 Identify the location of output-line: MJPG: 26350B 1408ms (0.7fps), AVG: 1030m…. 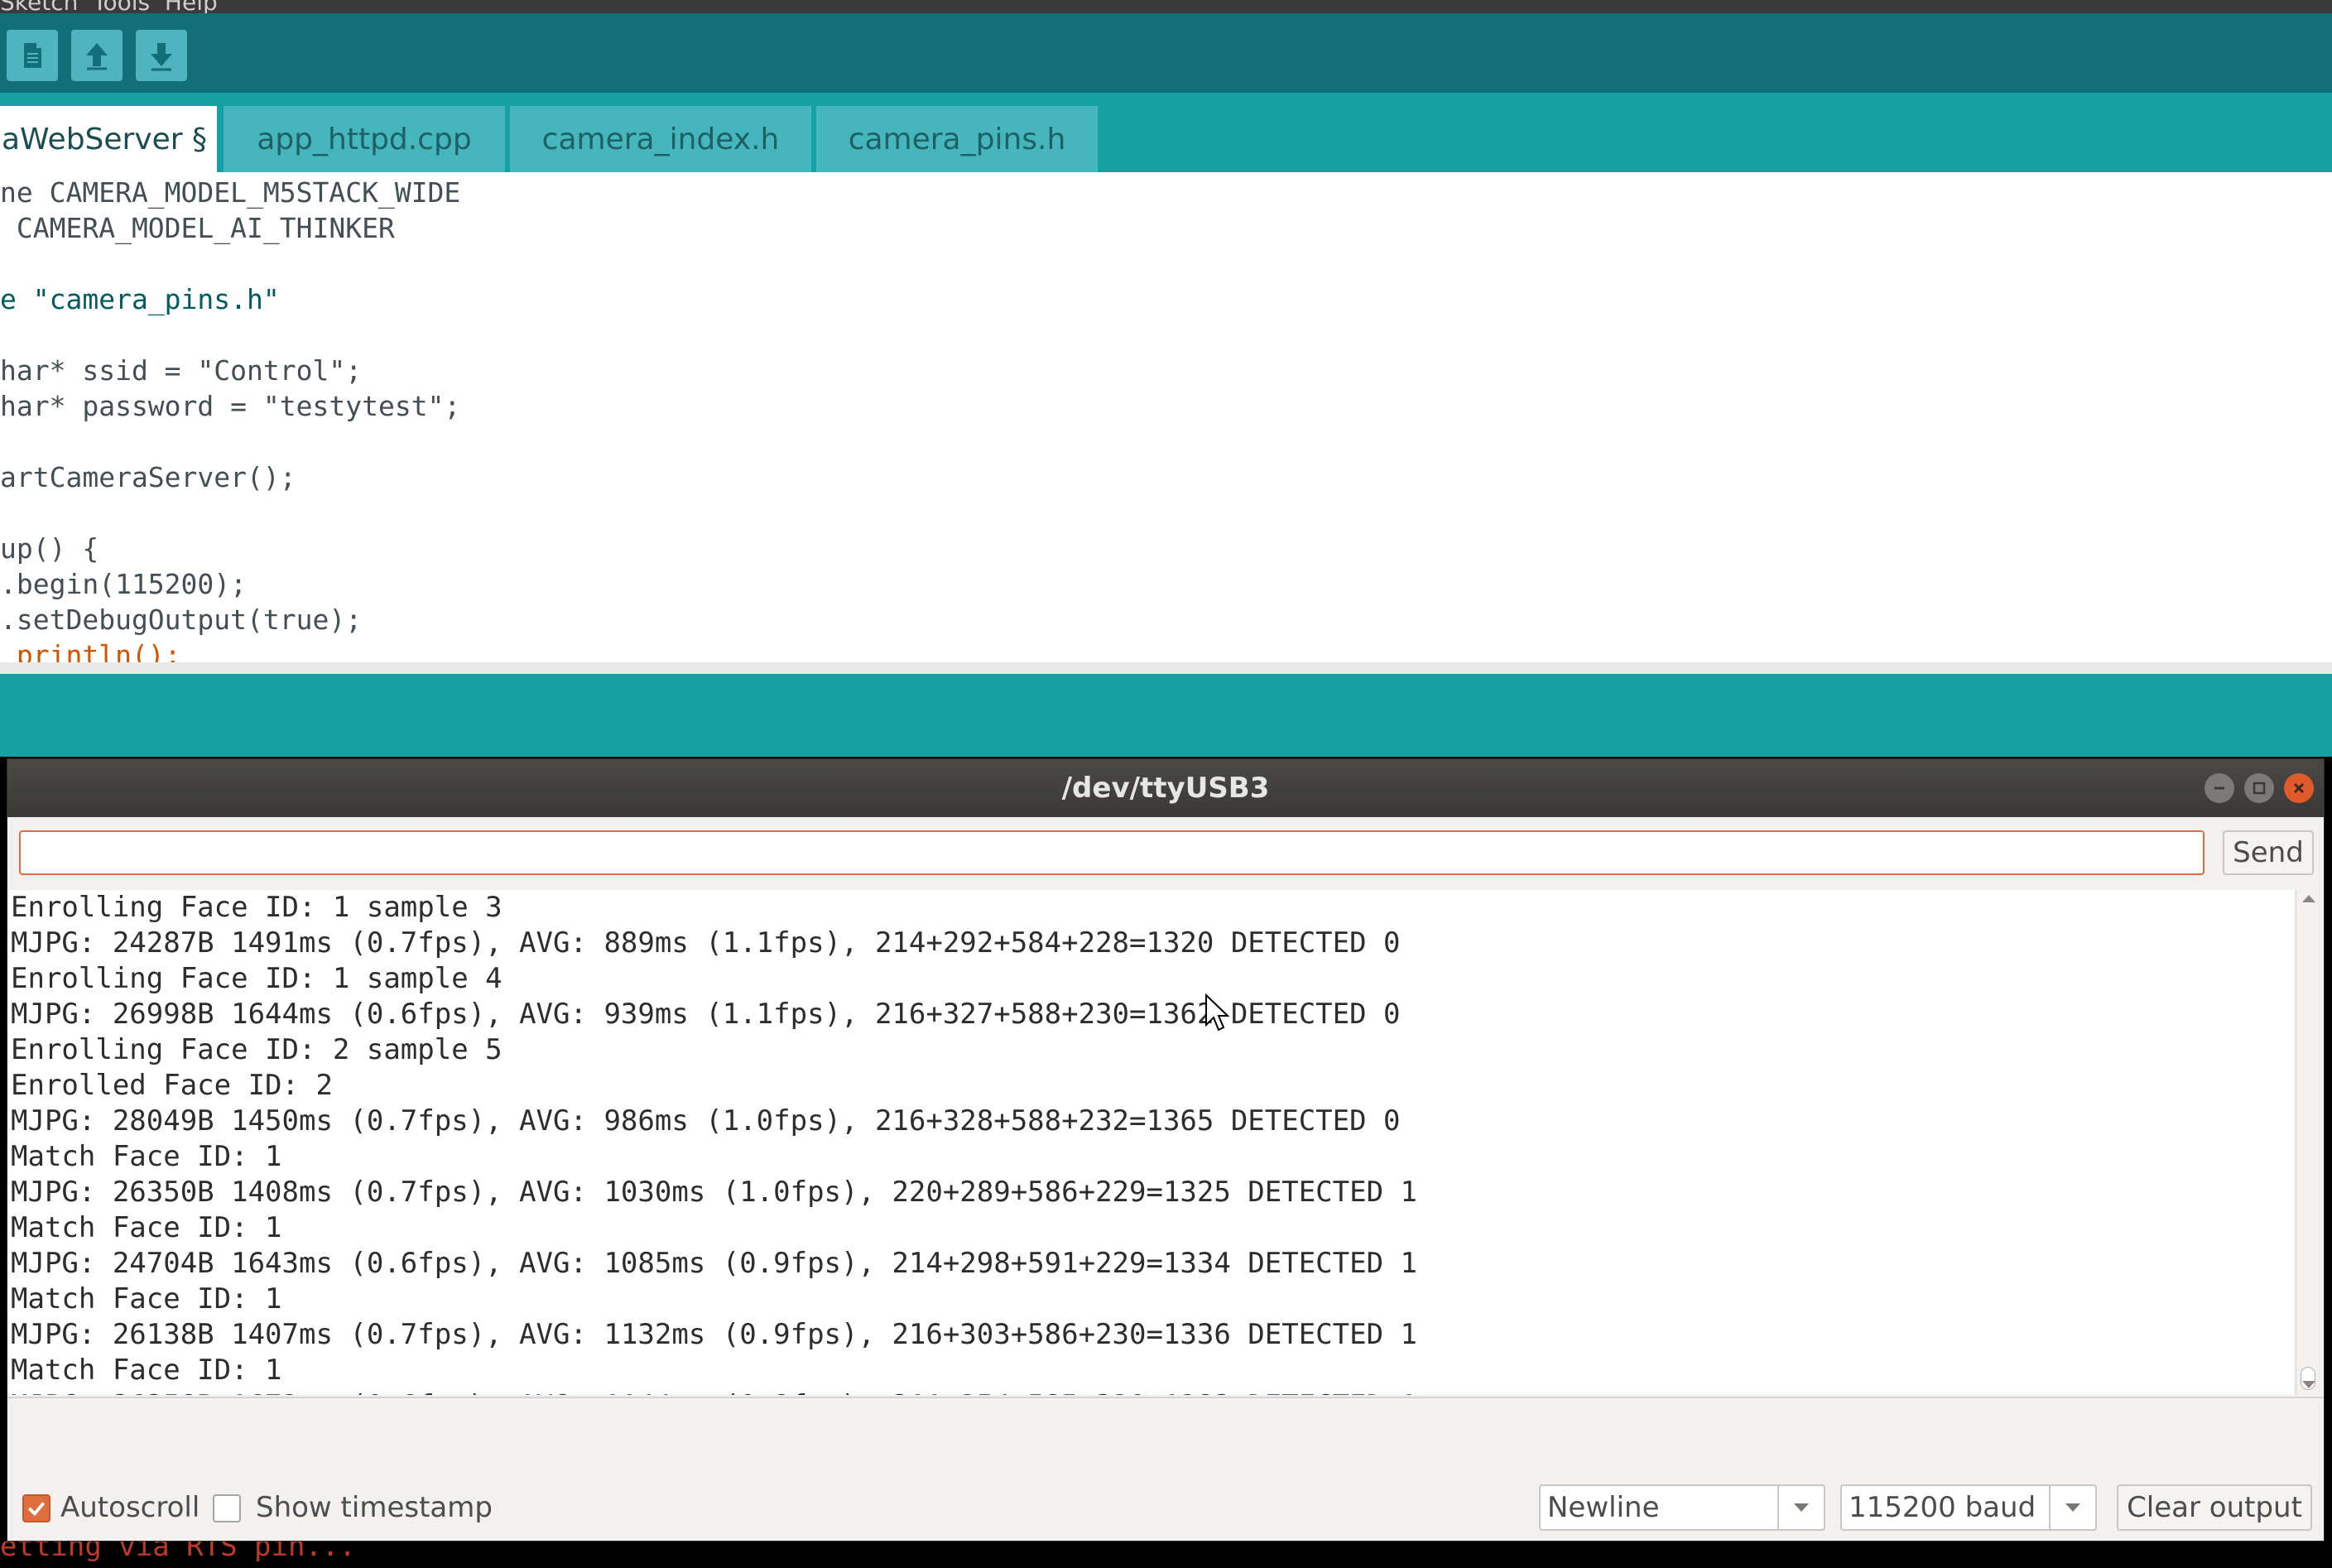
(714, 1192).